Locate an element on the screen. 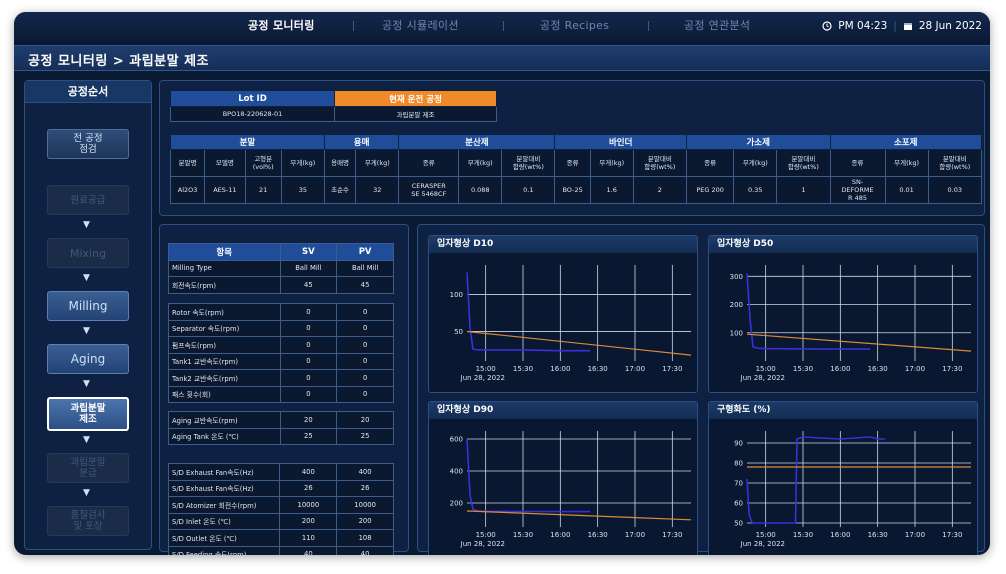 Image resolution: width=1006 pixels, height=574 pixels. material-column-header: 용매명 is located at coordinates (340, 163).